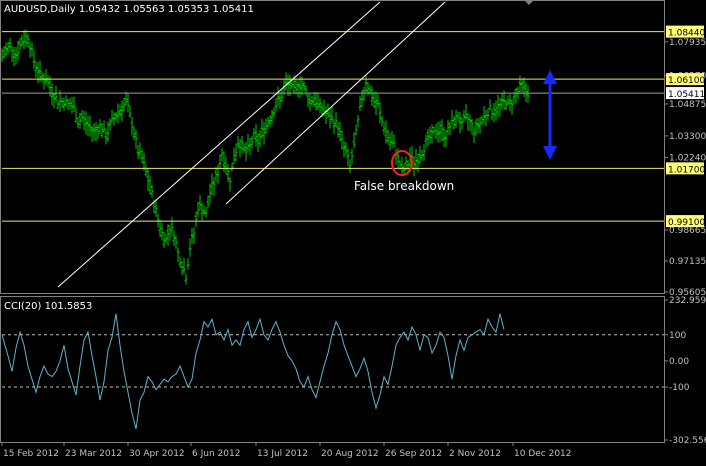  Describe the element at coordinates (350, 454) in the screenshot. I see `time-tick-label: 20 Aug 2012` at that location.